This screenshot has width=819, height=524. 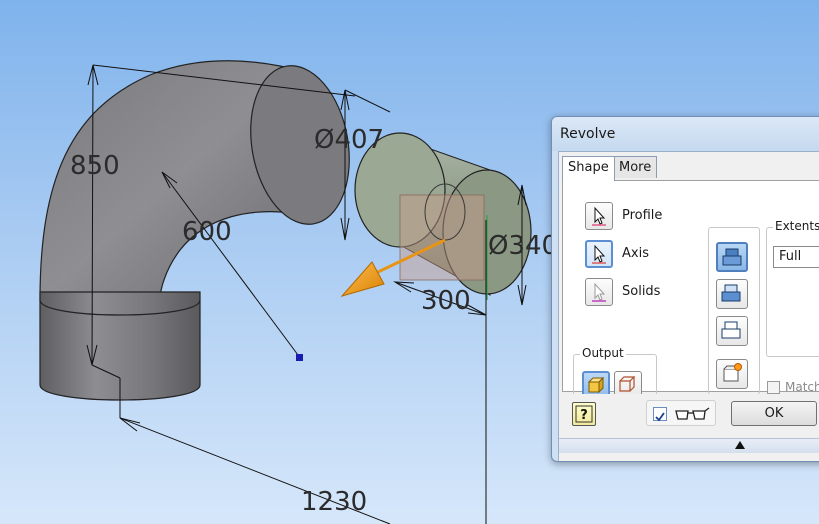 I want to click on expand-dialog-bar, so click(x=689, y=445).